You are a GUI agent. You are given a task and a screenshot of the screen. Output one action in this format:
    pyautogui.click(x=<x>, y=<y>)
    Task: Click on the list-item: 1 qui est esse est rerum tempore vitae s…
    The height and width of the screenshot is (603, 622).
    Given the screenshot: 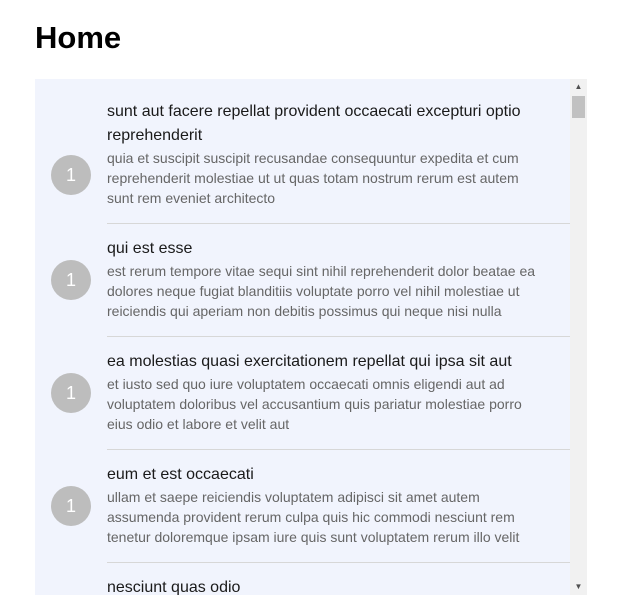 What is the action you would take?
    pyautogui.click(x=302, y=286)
    